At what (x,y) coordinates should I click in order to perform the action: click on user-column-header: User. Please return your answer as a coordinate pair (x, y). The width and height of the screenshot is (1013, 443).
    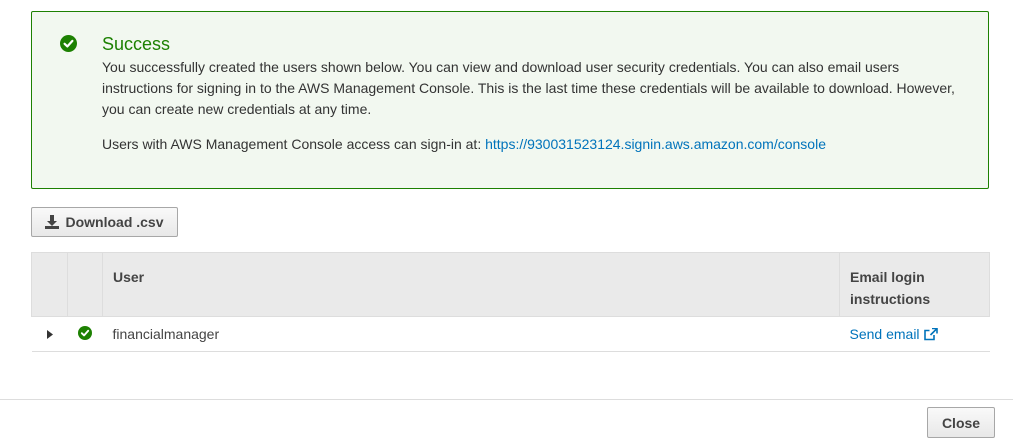
    Looking at the image, I should click on (471, 284).